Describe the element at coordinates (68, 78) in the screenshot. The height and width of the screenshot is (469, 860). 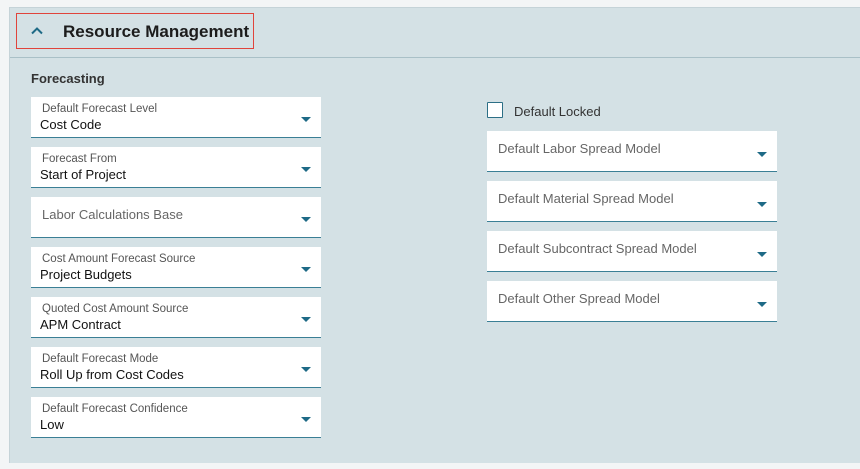
I see `forecasting-subsection-title: Forecasting` at that location.